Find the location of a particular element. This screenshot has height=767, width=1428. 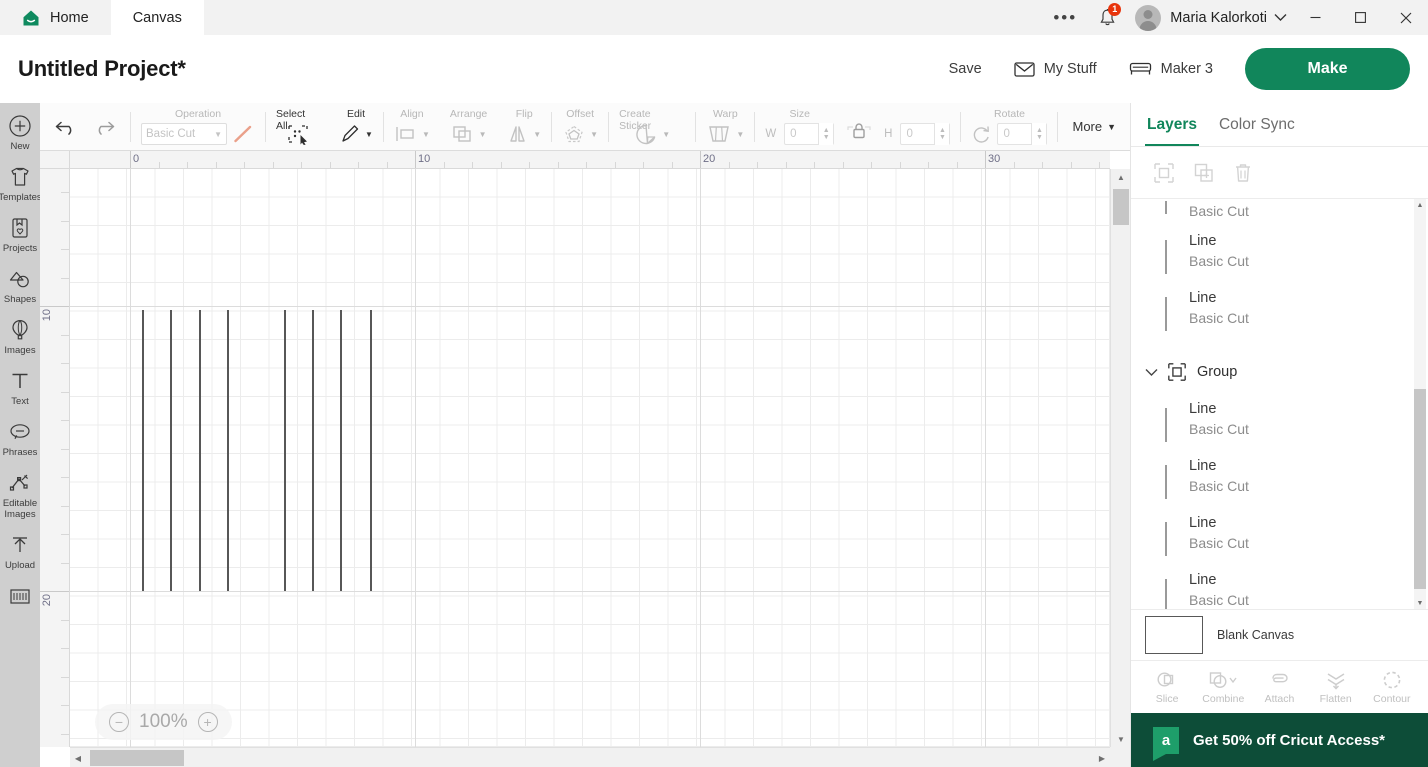

tshirt-icon is located at coordinates (20, 177).